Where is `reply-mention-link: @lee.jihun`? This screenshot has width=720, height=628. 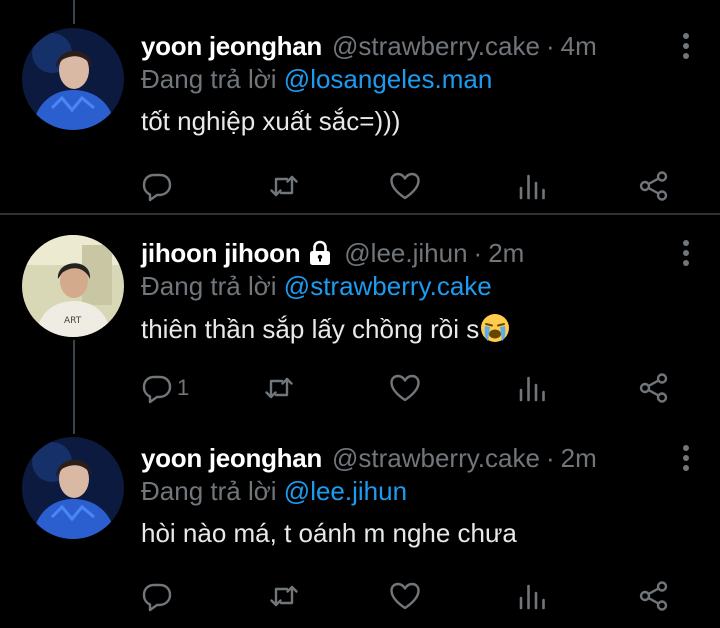
reply-mention-link: @lee.jihun is located at coordinates (345, 491).